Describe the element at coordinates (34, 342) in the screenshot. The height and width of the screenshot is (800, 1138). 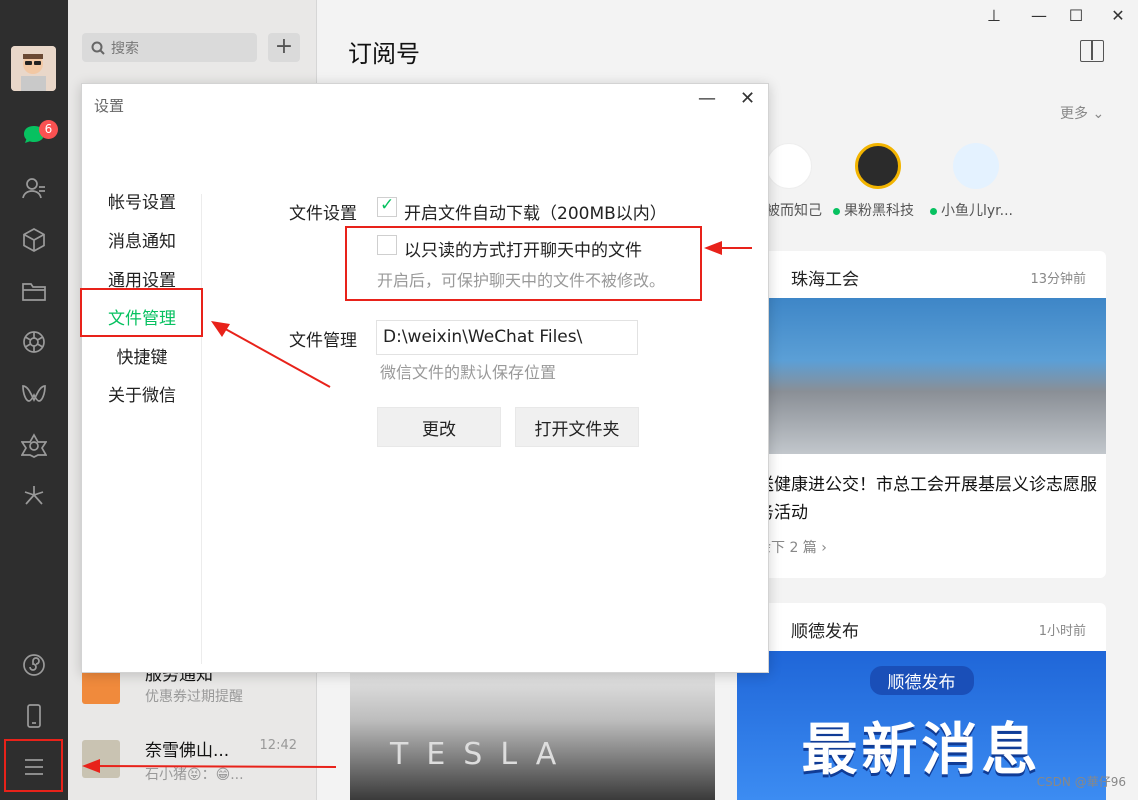
I see `moments-icon` at that location.